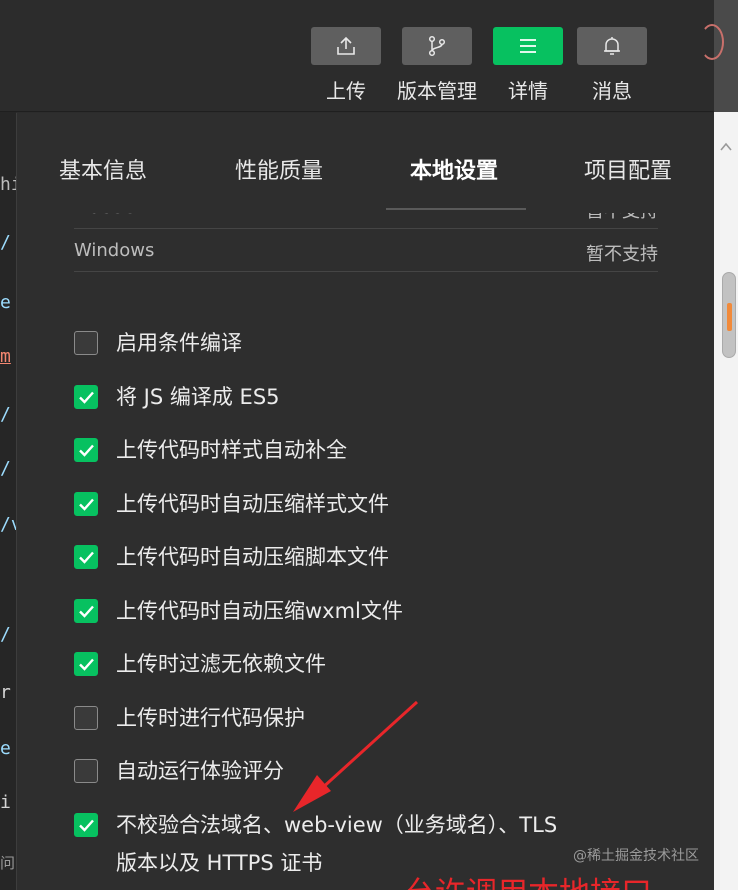 The height and width of the screenshot is (890, 738). Describe the element at coordinates (200, 771) in the screenshot. I see `option-label: 自动运行体验评分` at that location.